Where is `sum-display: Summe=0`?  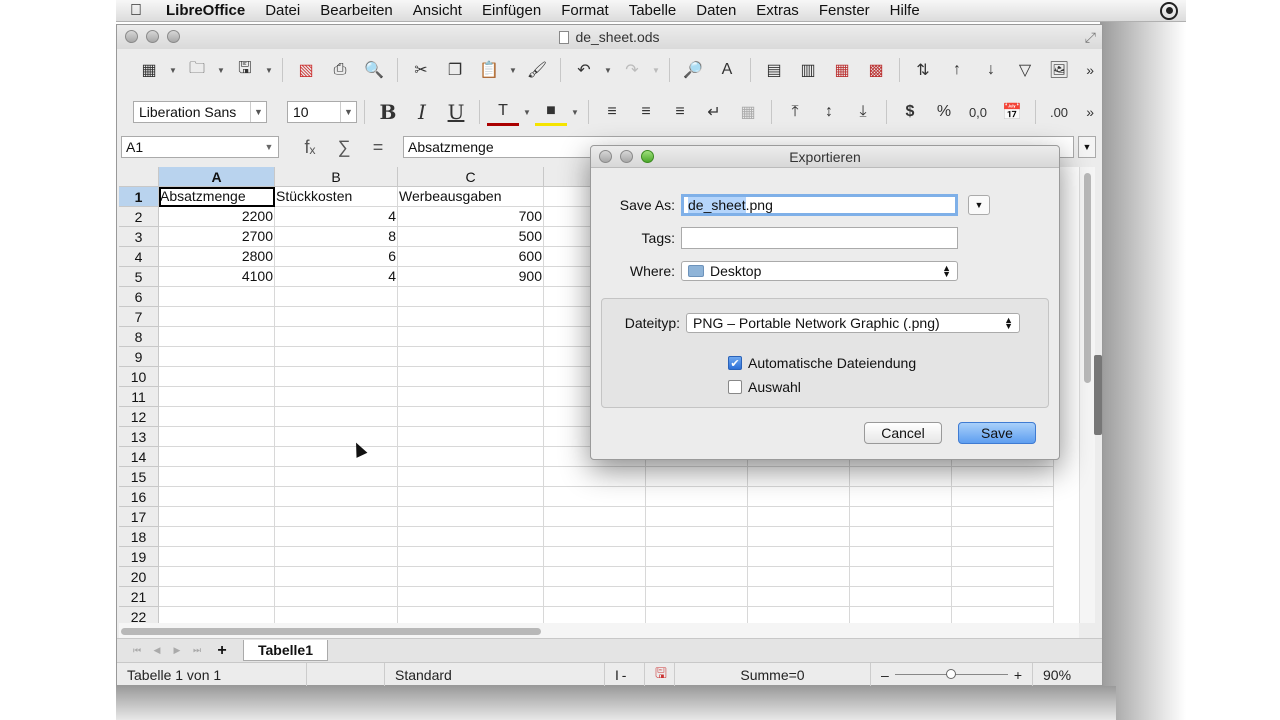
sum-display: Summe=0 is located at coordinates (773, 674).